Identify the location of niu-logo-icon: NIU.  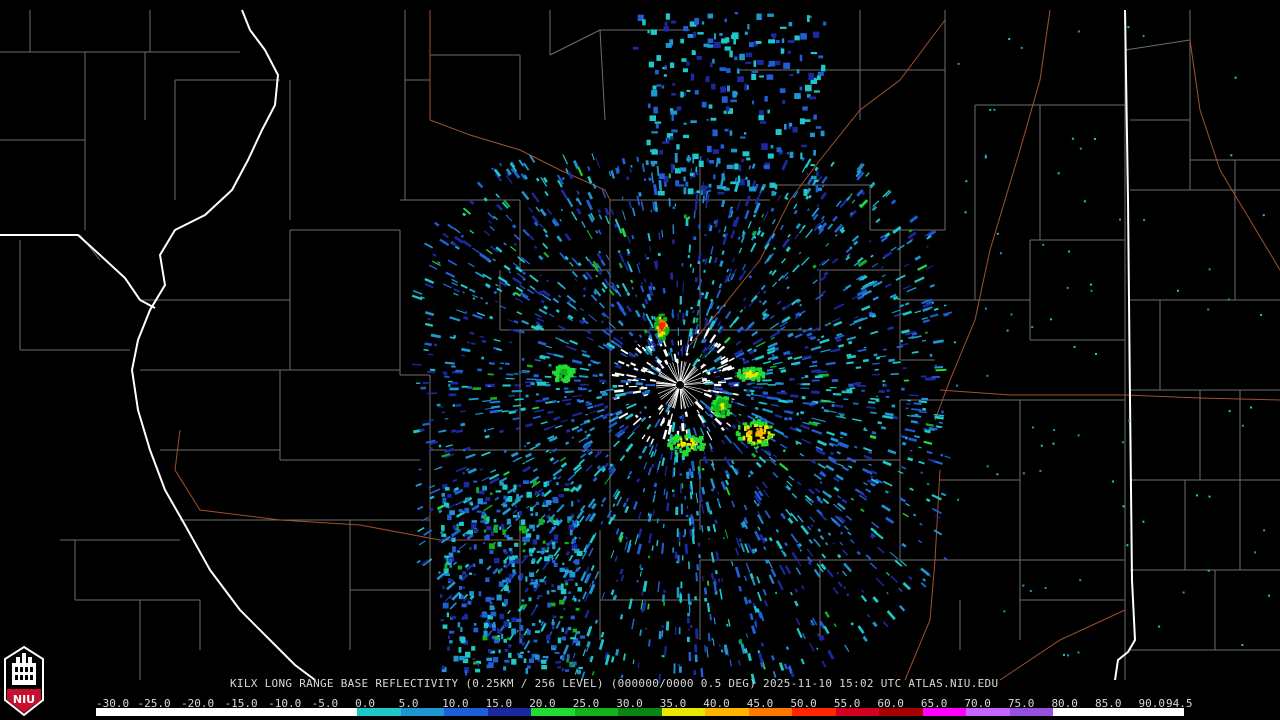
(24, 681).